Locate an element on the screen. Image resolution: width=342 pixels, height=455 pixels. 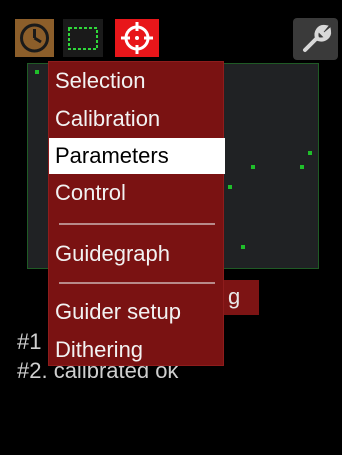
menu-item-selection: Selection is located at coordinates (137, 81).